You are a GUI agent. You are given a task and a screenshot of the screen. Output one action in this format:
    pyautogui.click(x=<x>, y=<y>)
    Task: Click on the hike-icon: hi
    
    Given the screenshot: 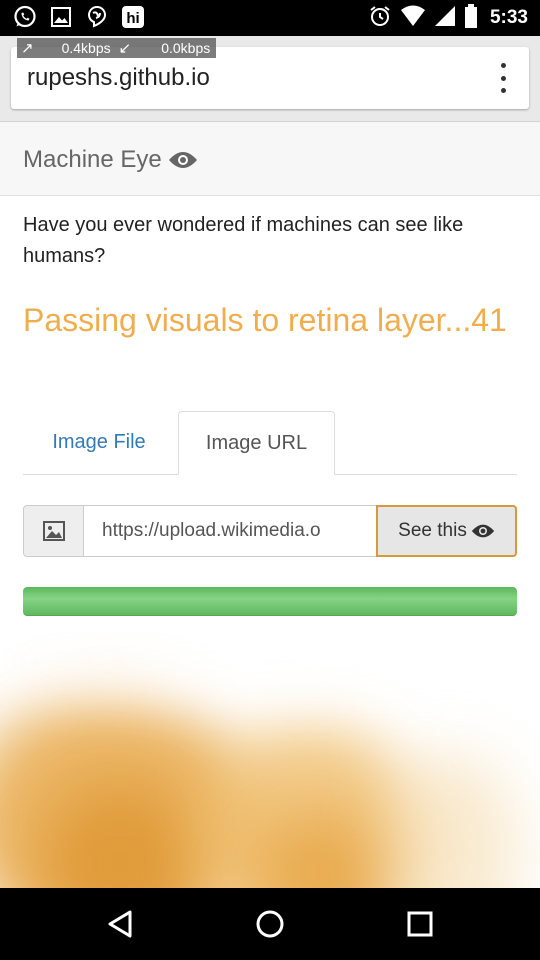 What is the action you would take?
    pyautogui.click(x=133, y=17)
    